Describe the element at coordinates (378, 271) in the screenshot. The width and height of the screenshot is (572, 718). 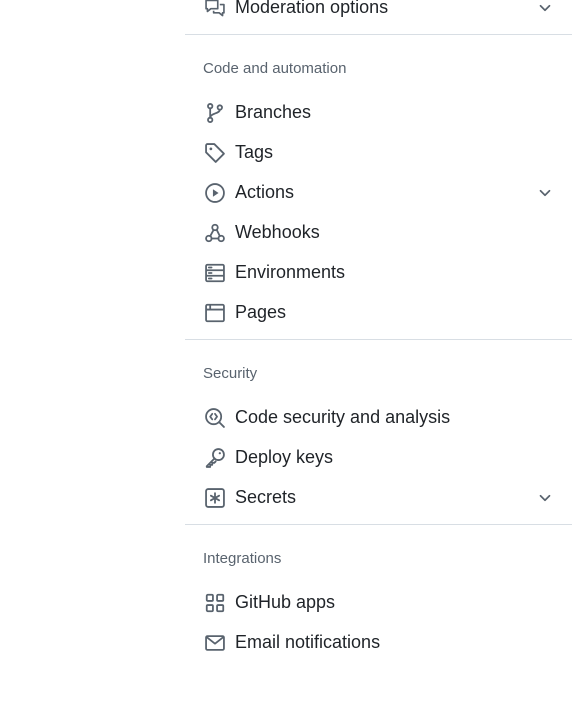
I see `sidebar-item-environments: Environments` at that location.